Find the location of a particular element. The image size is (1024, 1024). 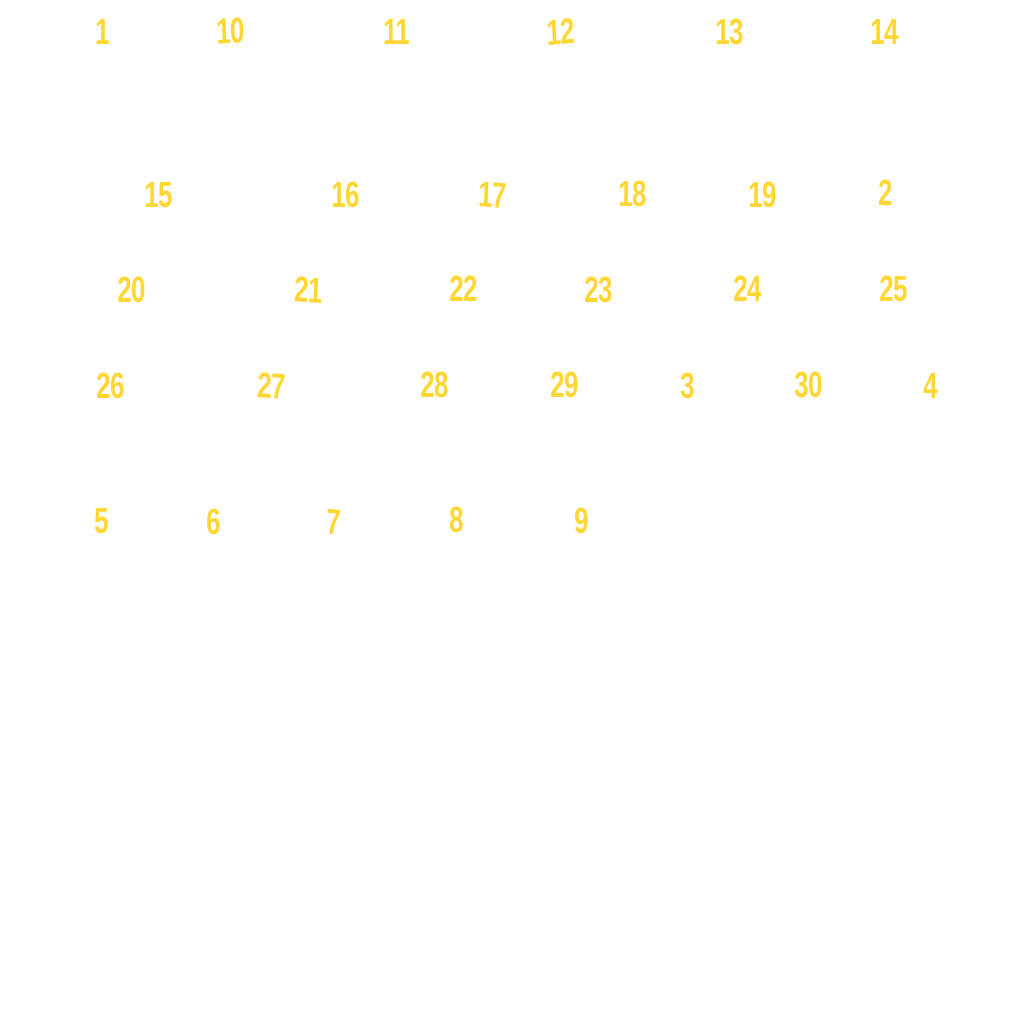

number-label: 17 is located at coordinates (492, 194).